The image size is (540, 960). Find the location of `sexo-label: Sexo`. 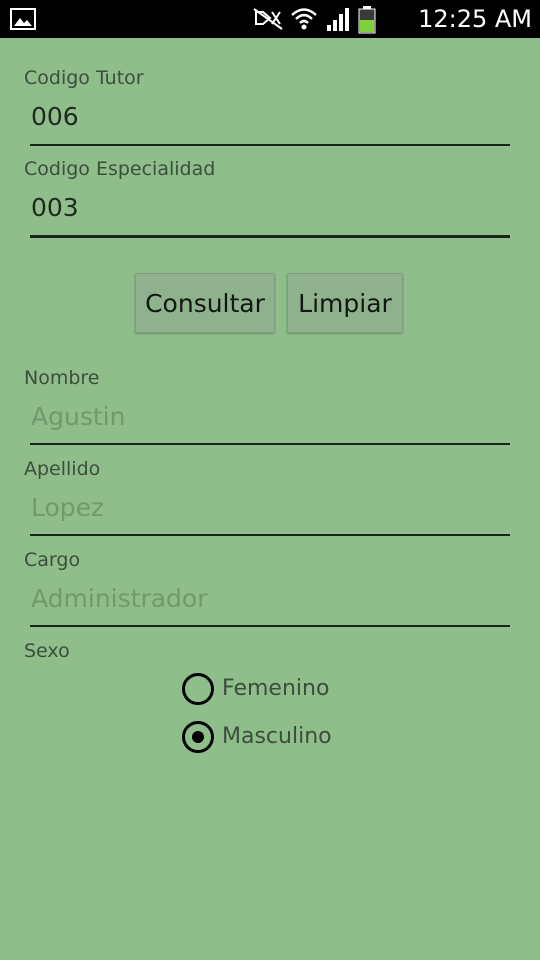

sexo-label: Sexo is located at coordinates (47, 651).